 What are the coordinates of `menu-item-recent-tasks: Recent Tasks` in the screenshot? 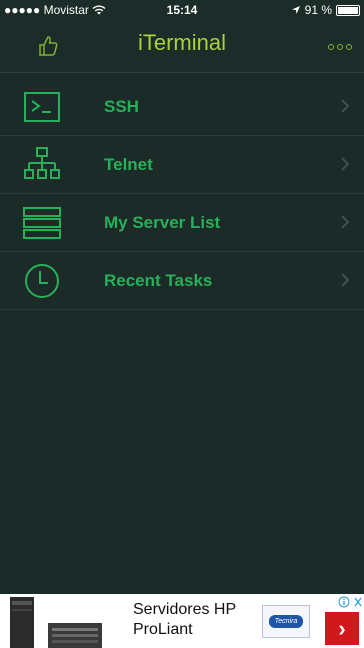 It's located at (182, 281).